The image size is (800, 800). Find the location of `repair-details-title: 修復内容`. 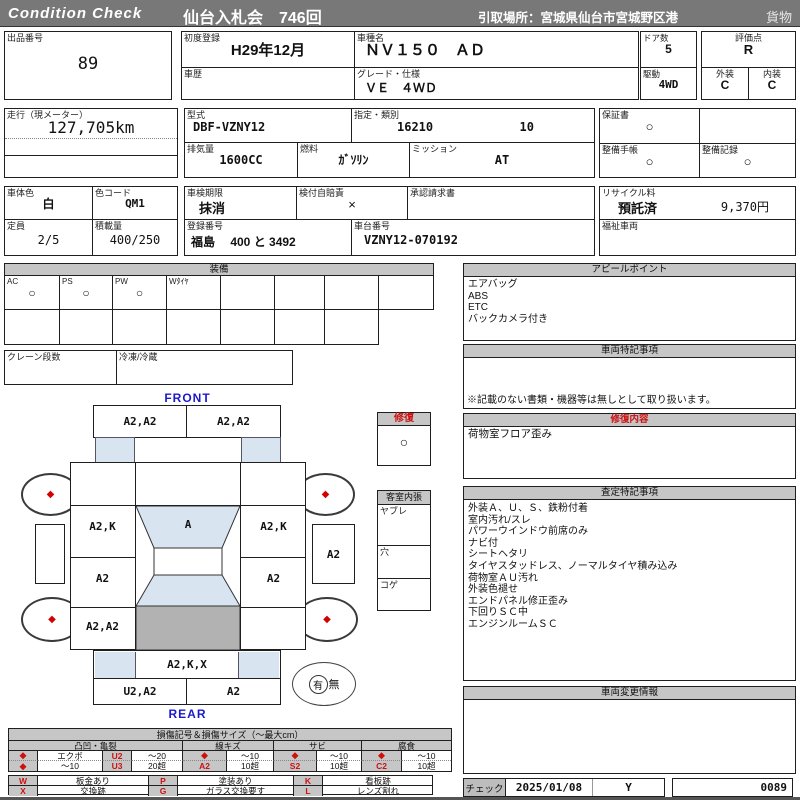

repair-details-title: 修復内容 is located at coordinates (629, 420).